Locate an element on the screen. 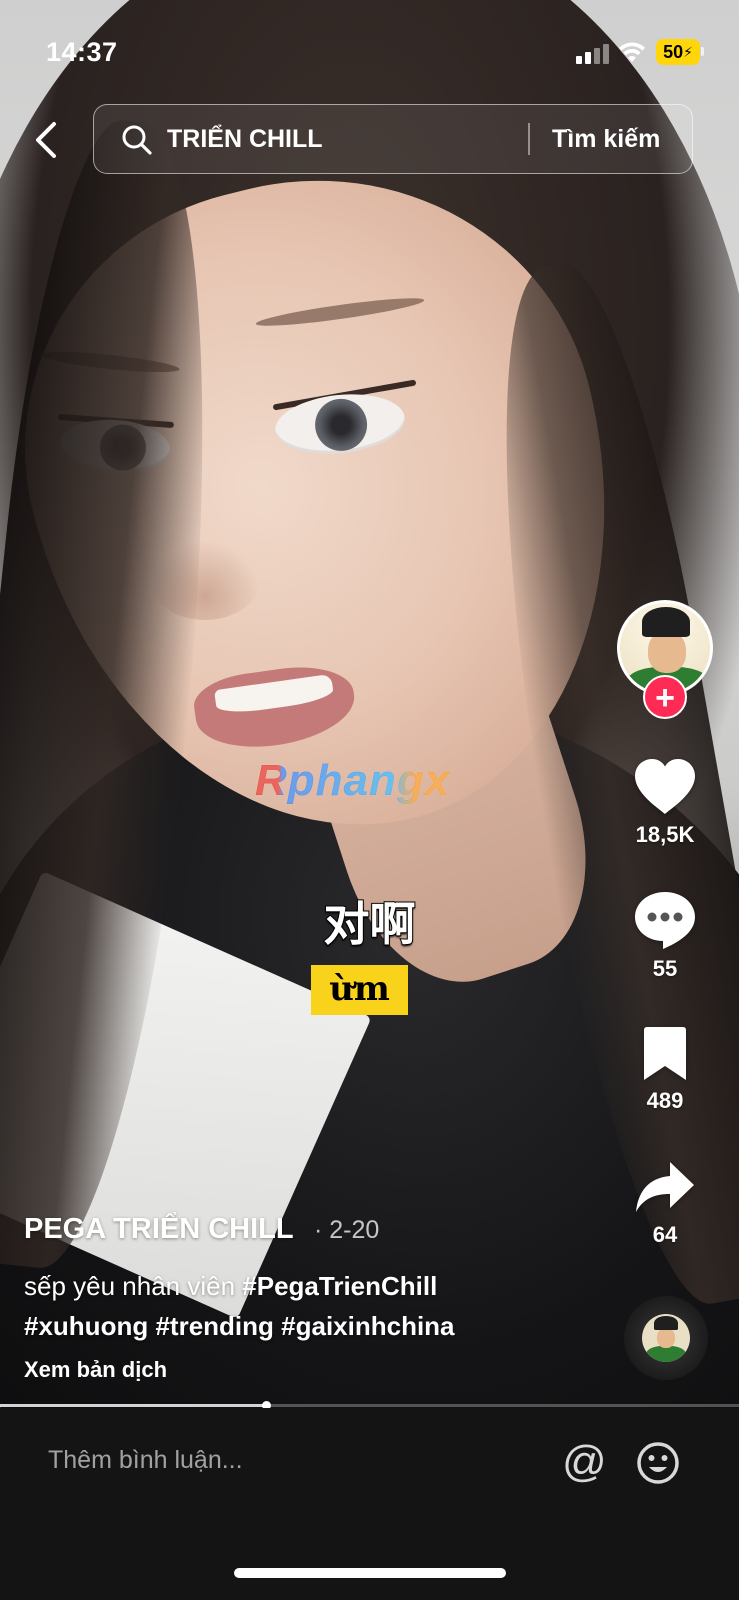 The width and height of the screenshot is (739, 1600). search-divider is located at coordinates (529, 139).